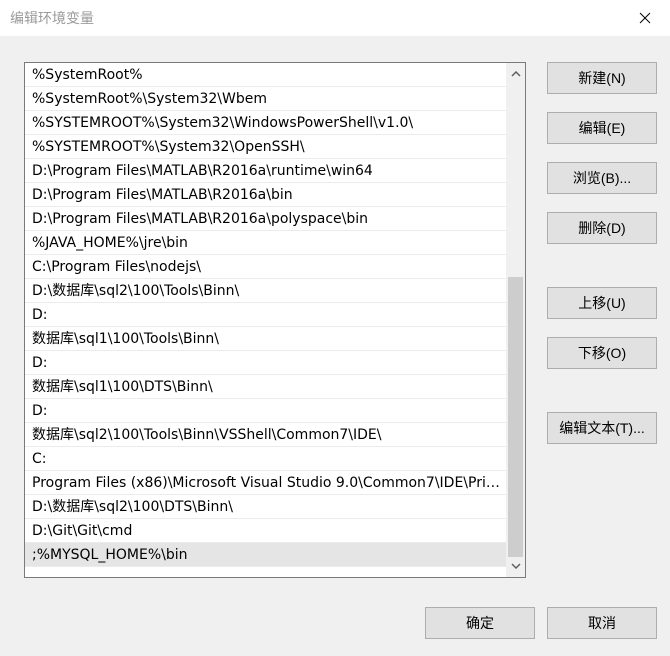 This screenshot has width=670, height=656. Describe the element at coordinates (52, 19) in the screenshot. I see `window-title: 编辑环境变量` at that location.